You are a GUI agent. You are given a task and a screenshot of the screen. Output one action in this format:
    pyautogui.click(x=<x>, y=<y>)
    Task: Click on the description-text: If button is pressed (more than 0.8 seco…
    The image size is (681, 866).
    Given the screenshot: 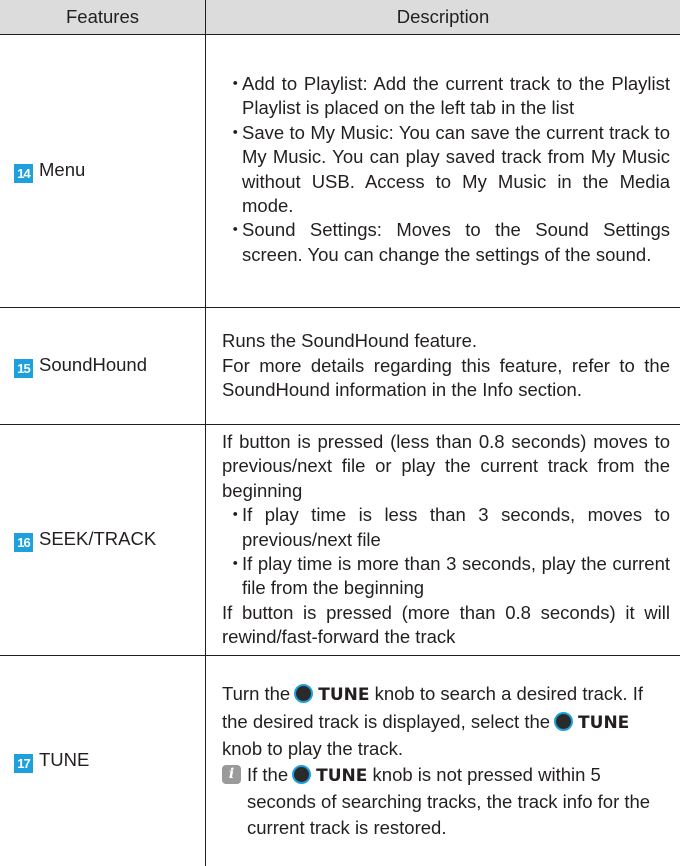 What is the action you would take?
    pyautogui.click(x=446, y=624)
    